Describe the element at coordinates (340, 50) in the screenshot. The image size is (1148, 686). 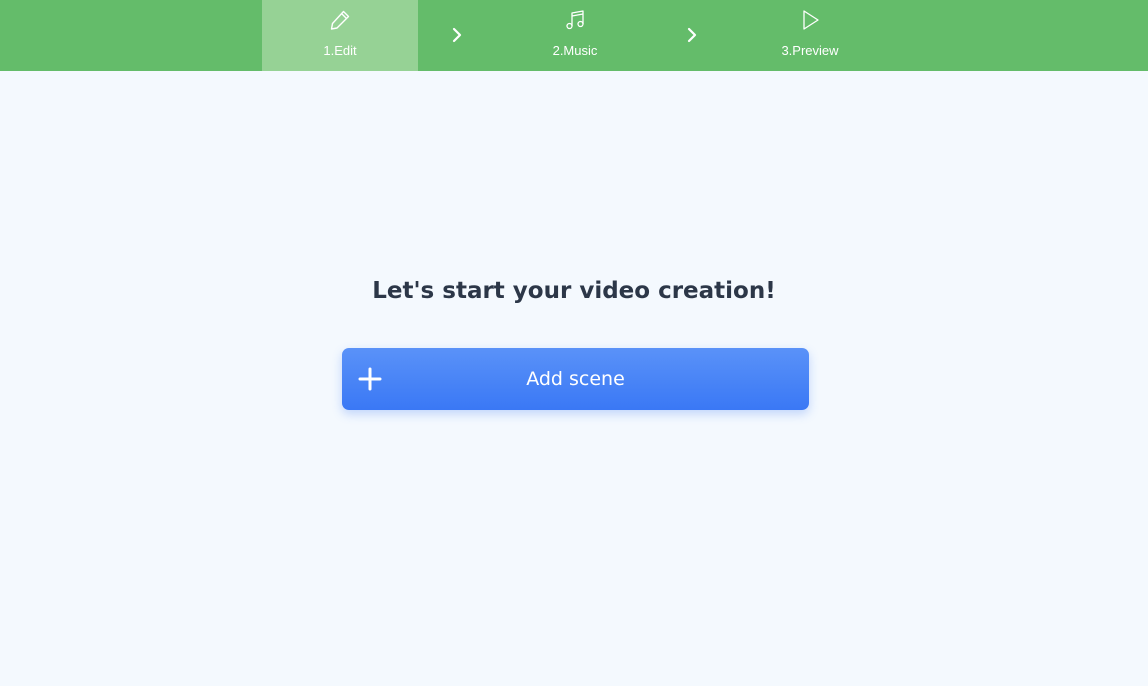
I see `step-edit-label: 1.Edit` at that location.